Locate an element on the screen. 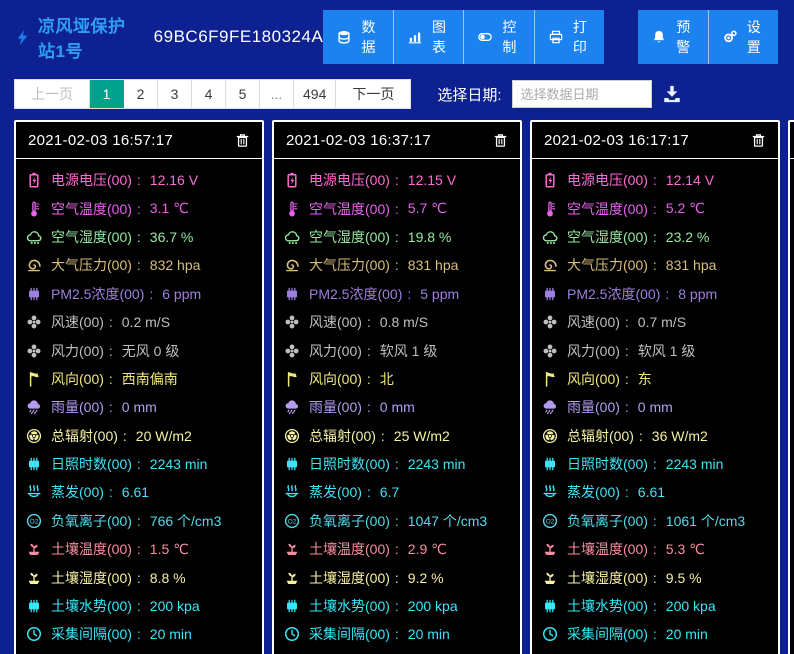  card-timestamp: 2021-02-03 16:57:17 is located at coordinates (100, 140).